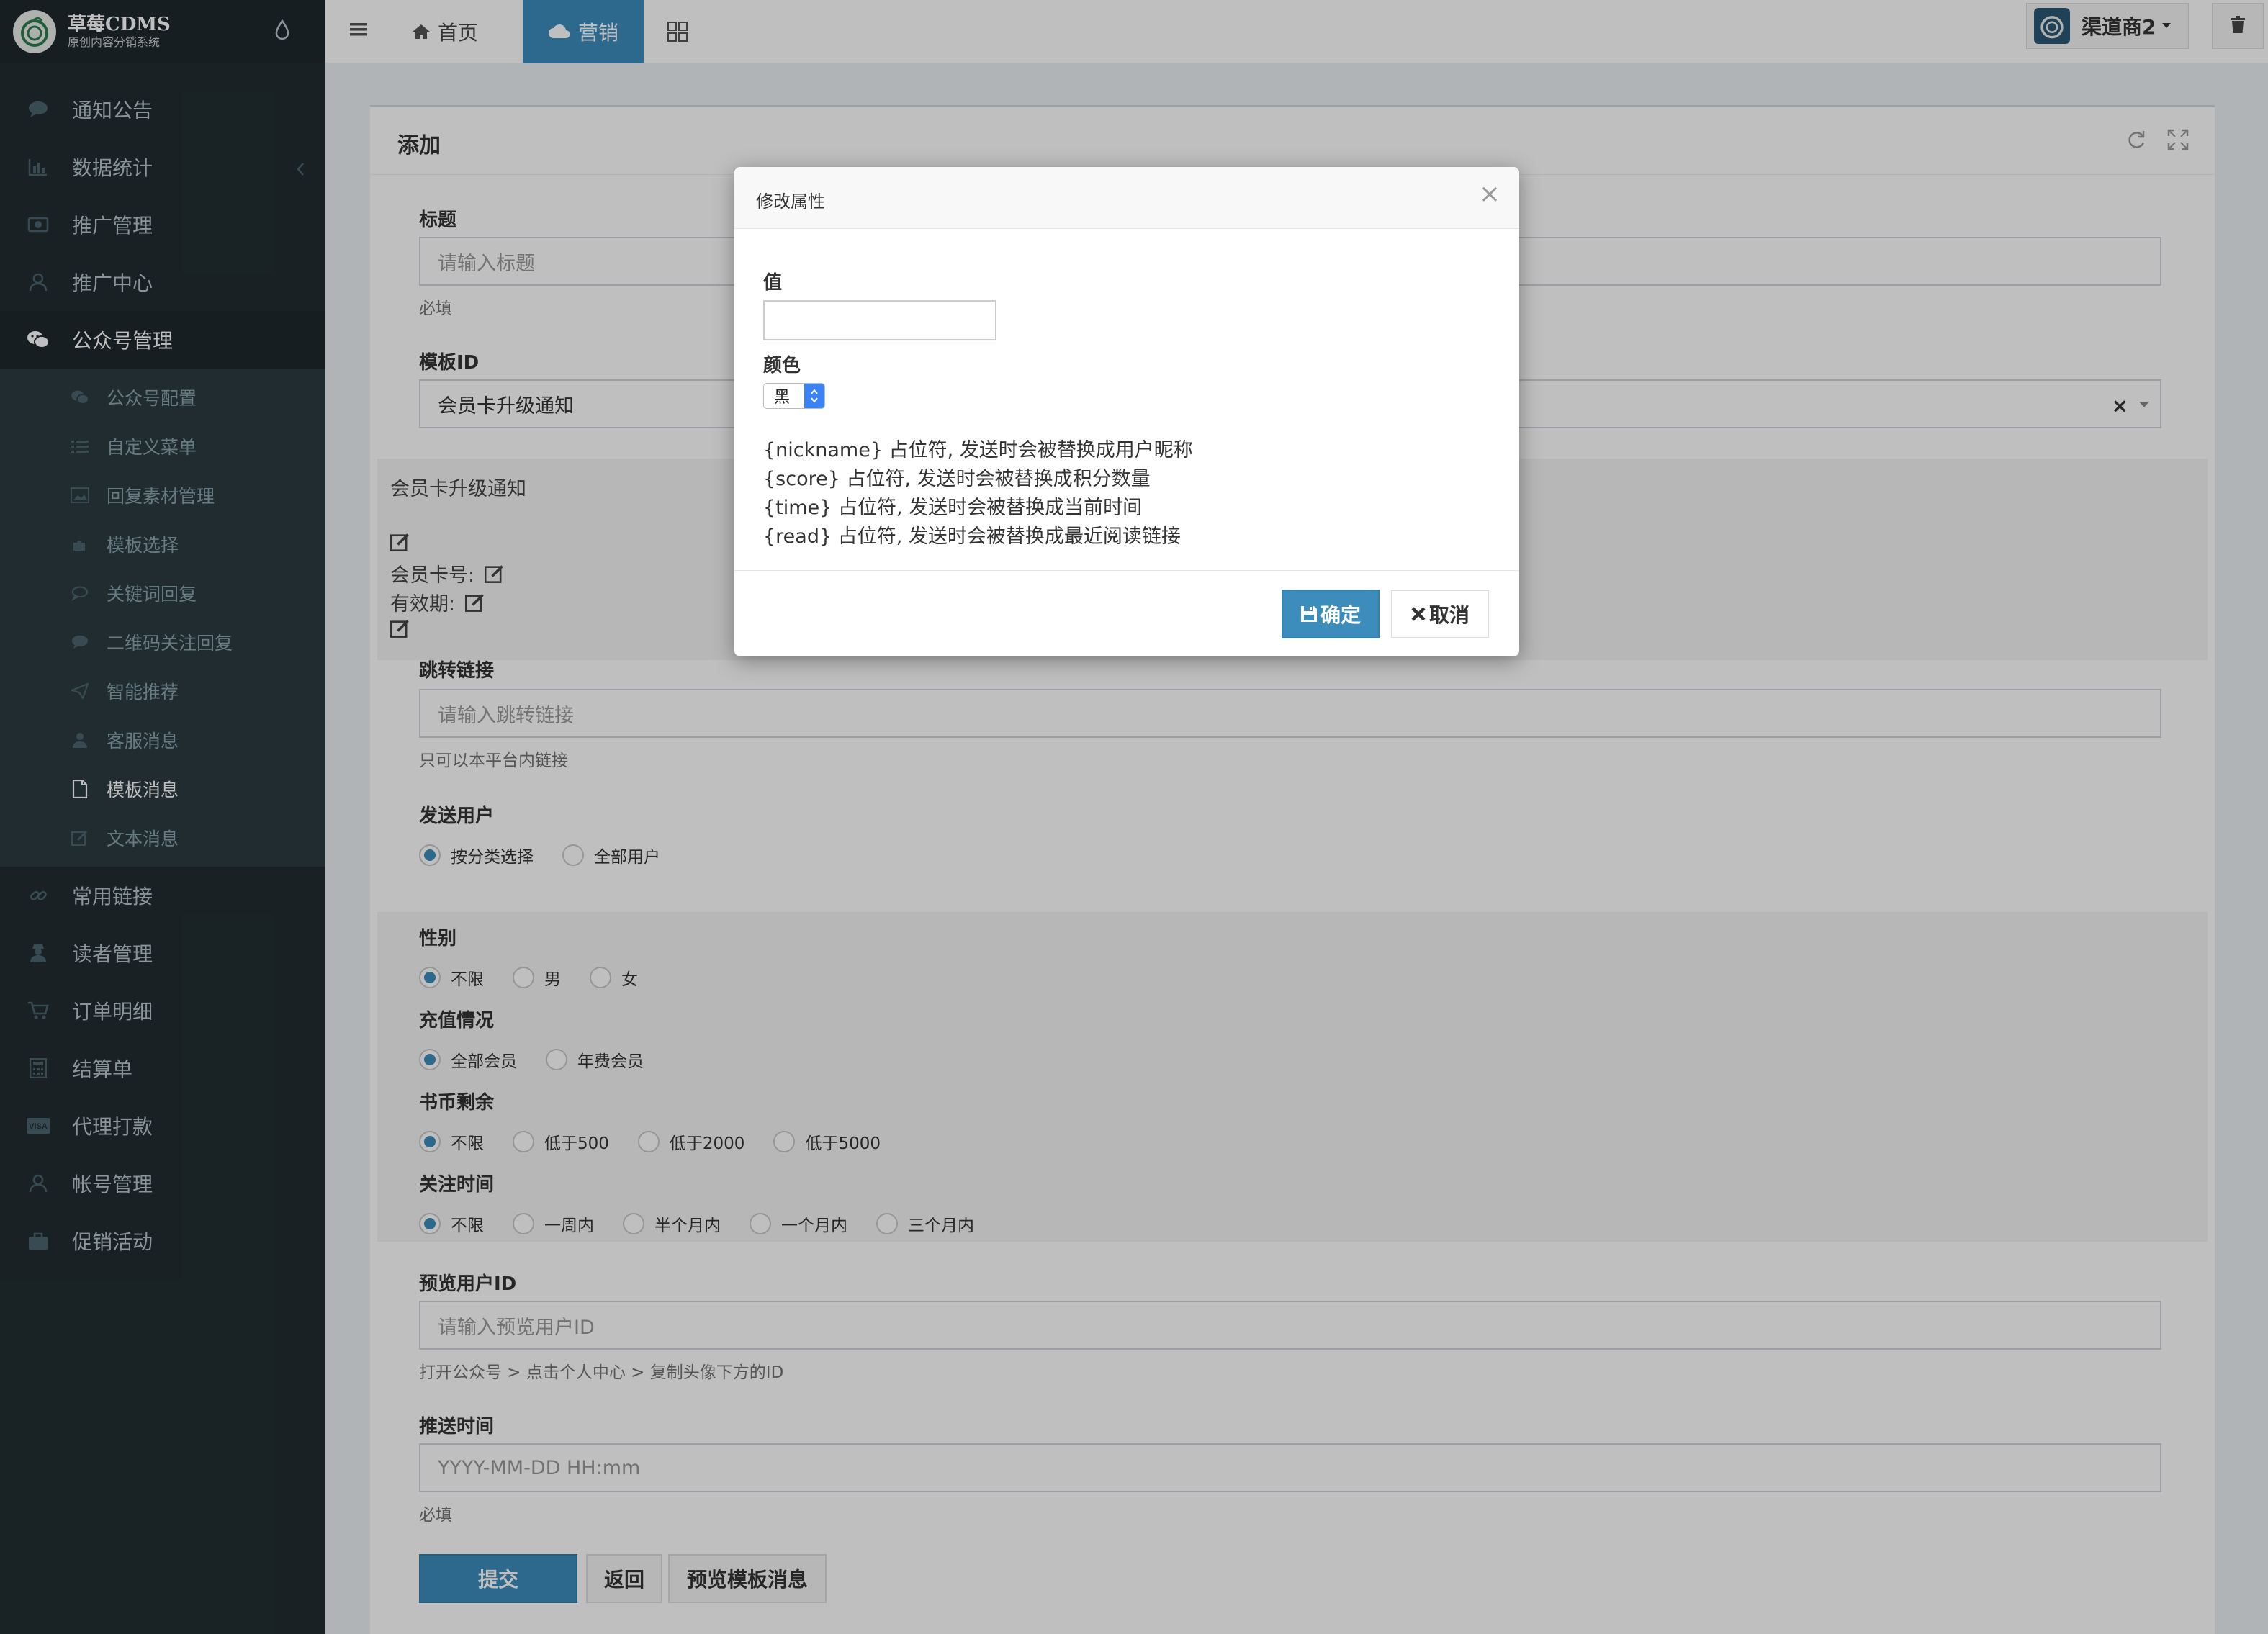 The width and height of the screenshot is (2268, 1634). I want to click on modal-footer: 确定 取消, so click(1126, 613).